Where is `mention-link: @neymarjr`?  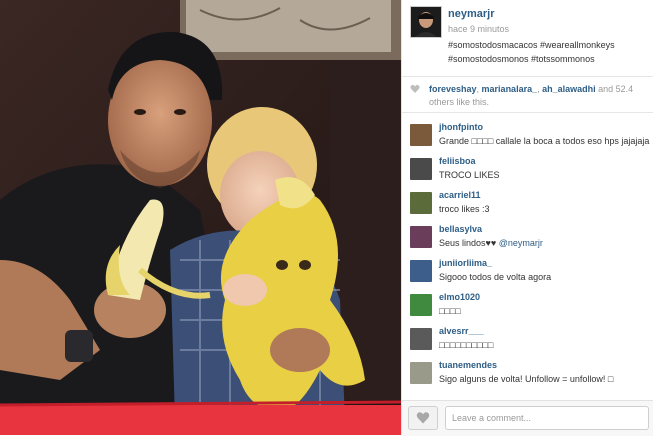
mention-link: @neymarjr is located at coordinates (521, 243).